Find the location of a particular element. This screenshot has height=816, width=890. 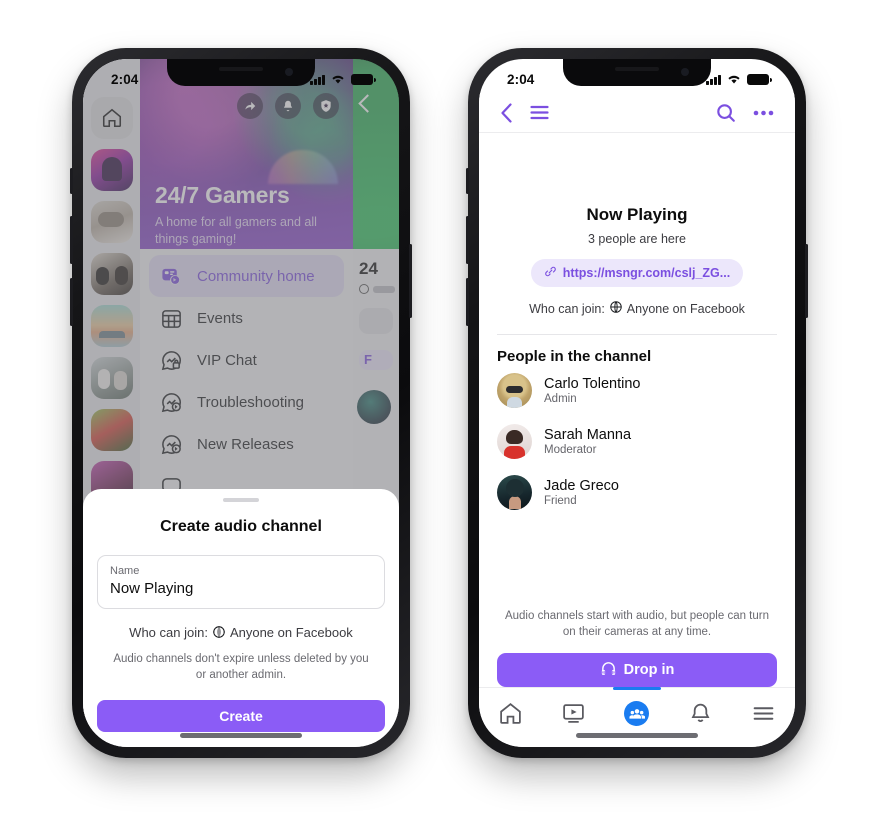

search-icon is located at coordinates (726, 112).